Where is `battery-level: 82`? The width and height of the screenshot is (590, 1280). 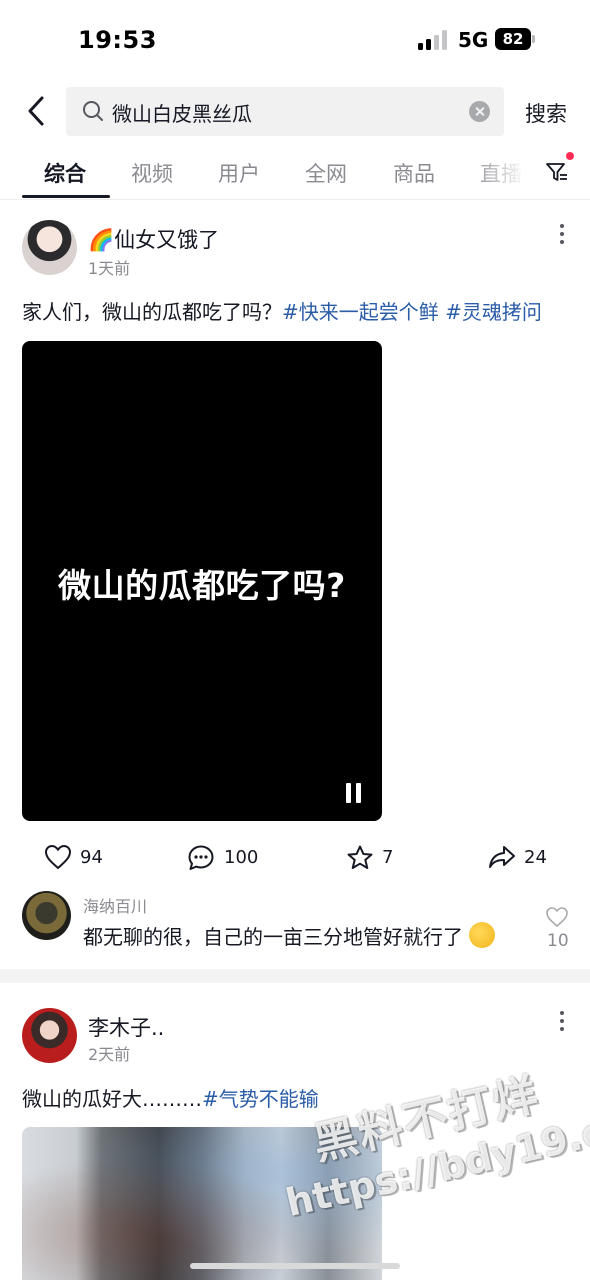
battery-level: 82 is located at coordinates (513, 39).